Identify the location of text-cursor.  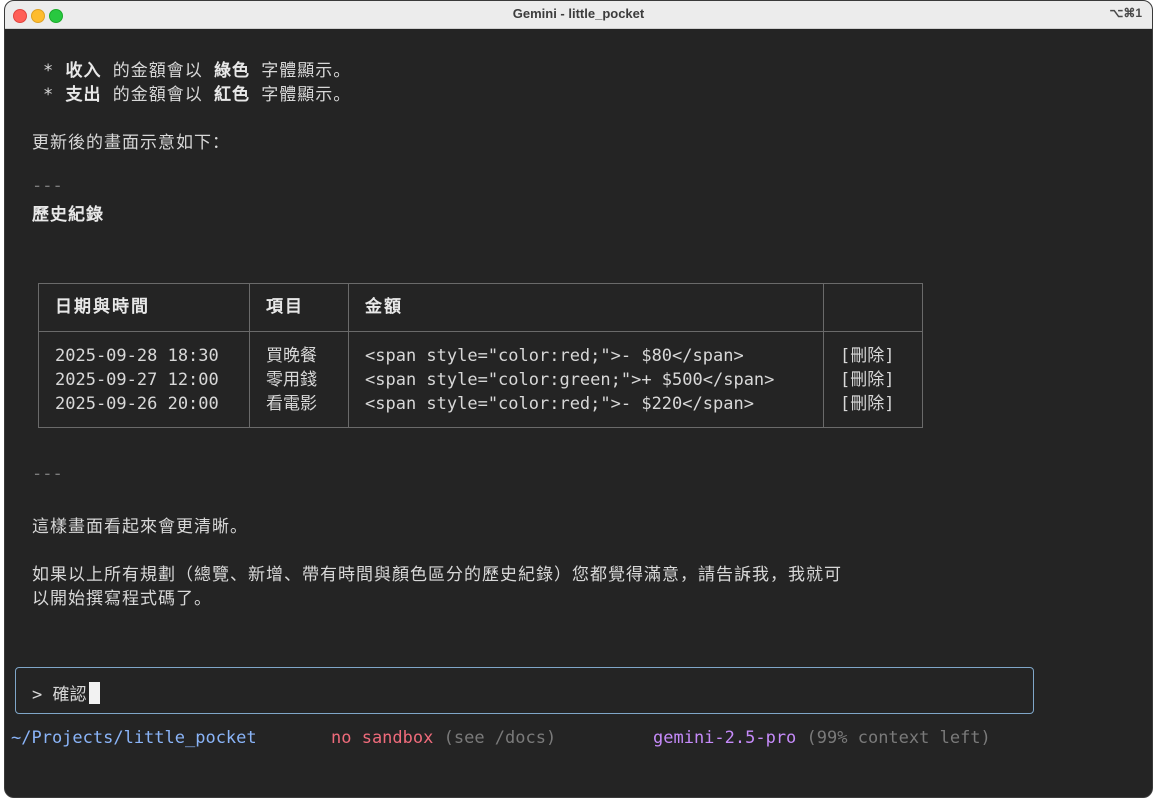
(94, 693).